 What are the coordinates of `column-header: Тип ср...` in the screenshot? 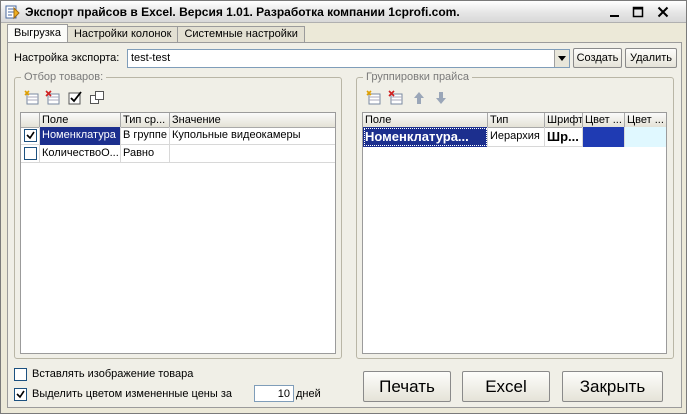 It's located at (145, 120).